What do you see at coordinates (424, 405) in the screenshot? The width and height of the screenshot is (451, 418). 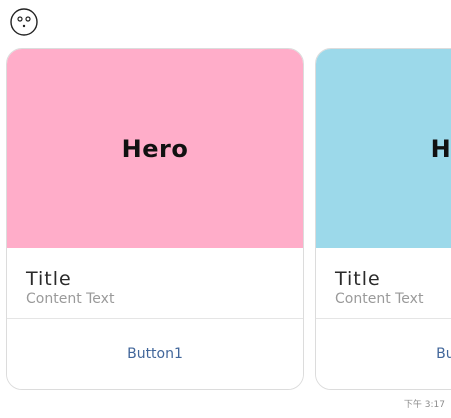 I see `message-timestamp: 下午 3:17` at bounding box center [424, 405].